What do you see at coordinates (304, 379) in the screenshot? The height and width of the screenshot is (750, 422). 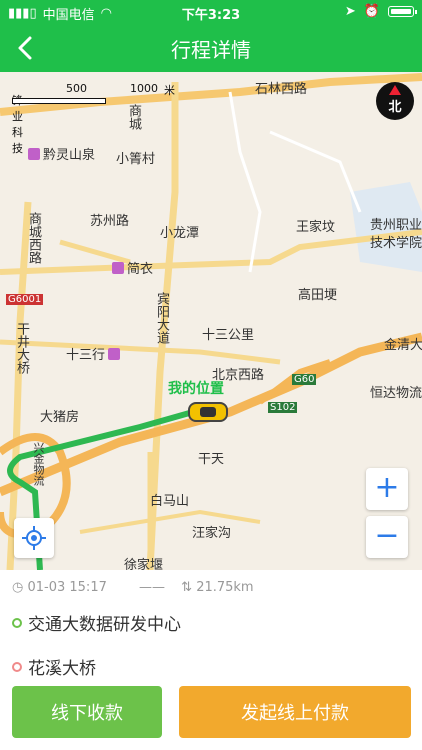 I see `map-label: G60` at bounding box center [304, 379].